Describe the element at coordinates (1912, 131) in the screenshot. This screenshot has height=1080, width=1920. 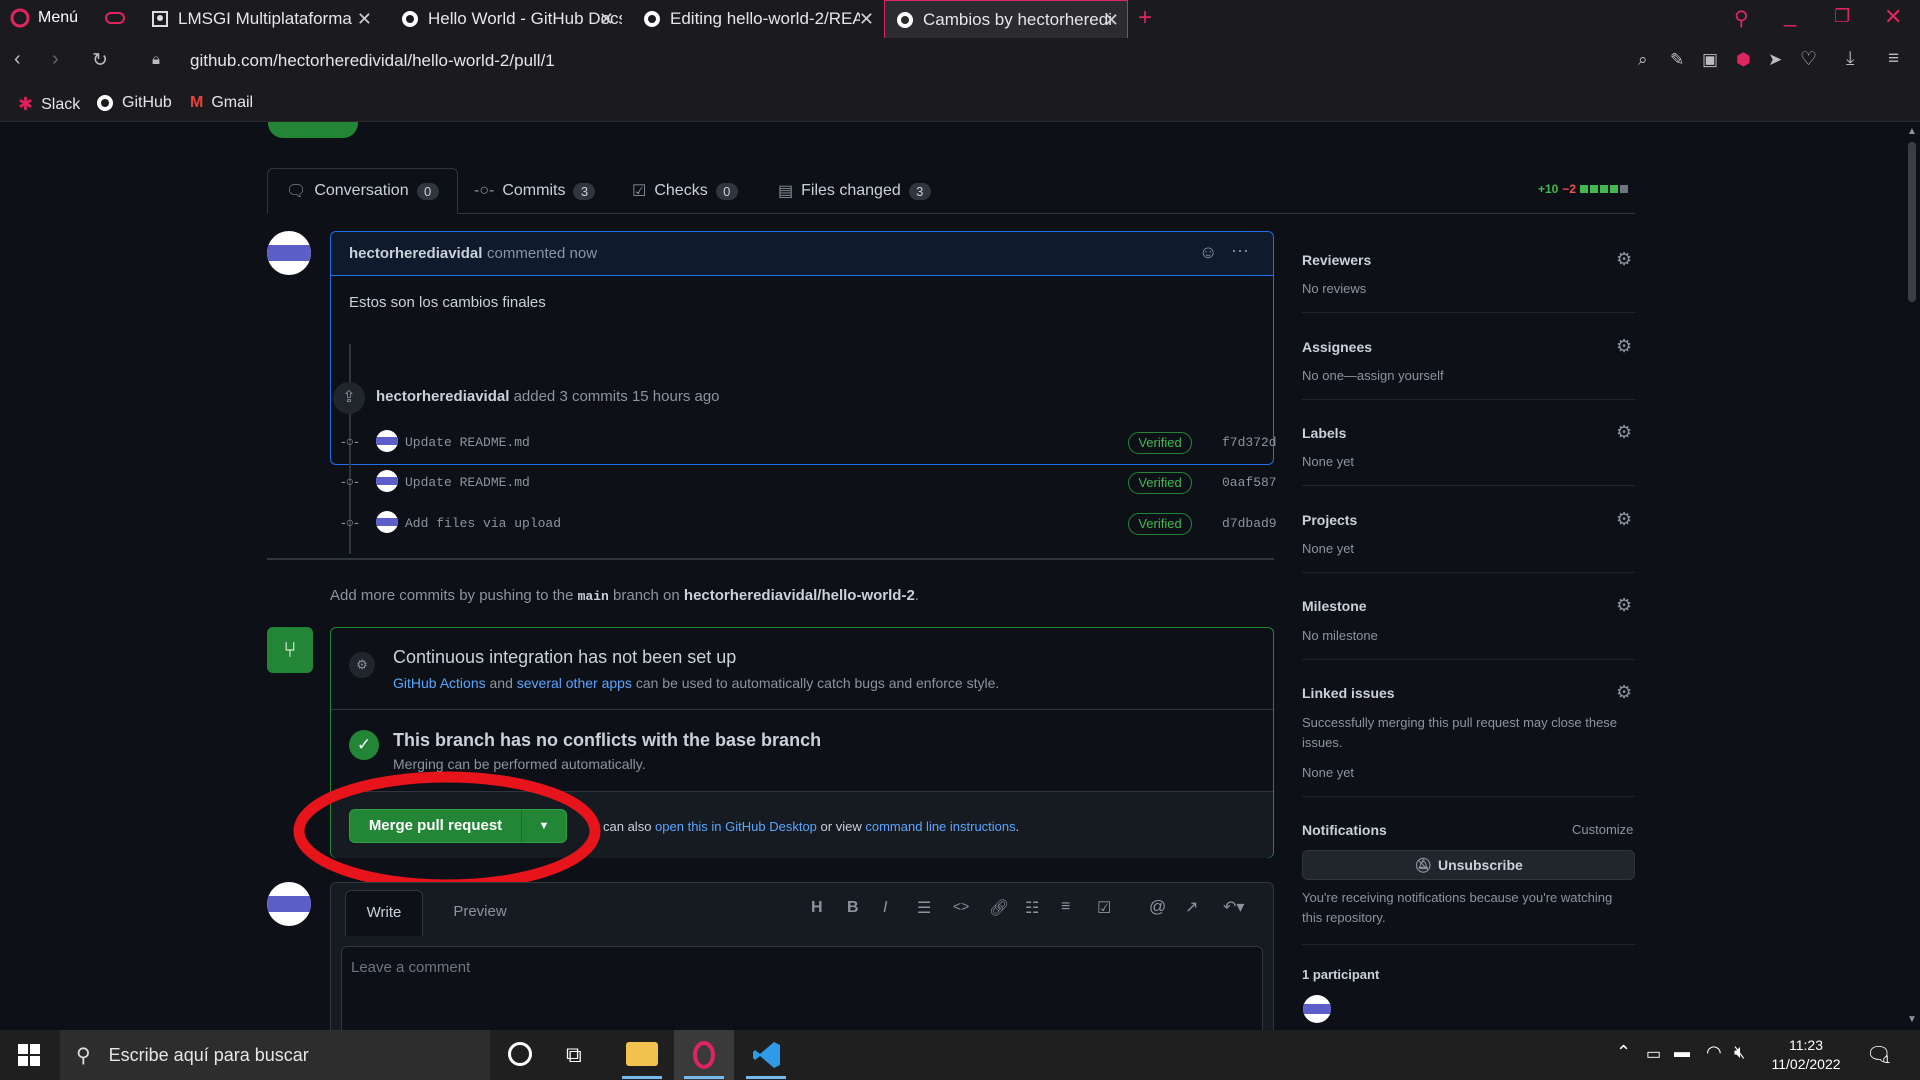
I see `scroll-up-icon: ▲` at that location.